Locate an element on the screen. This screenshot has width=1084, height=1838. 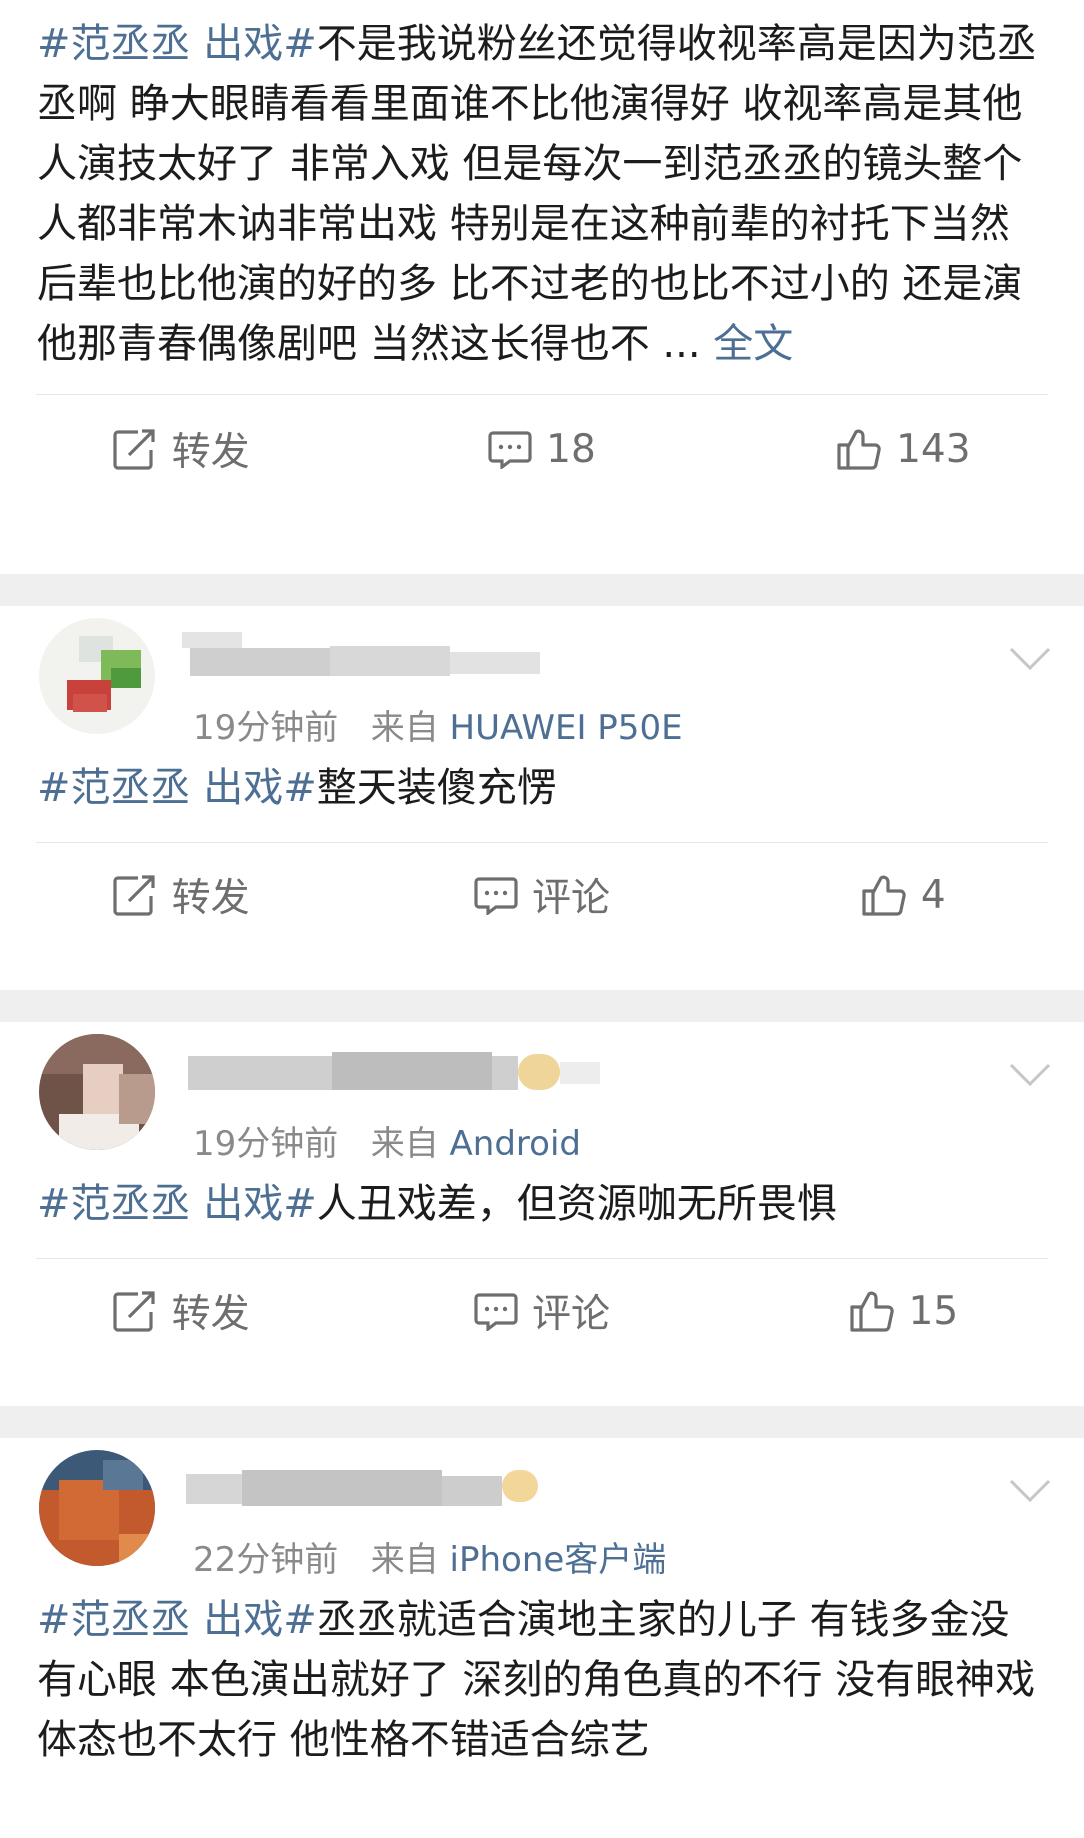
comment-button: 18 is located at coordinates (541, 449).